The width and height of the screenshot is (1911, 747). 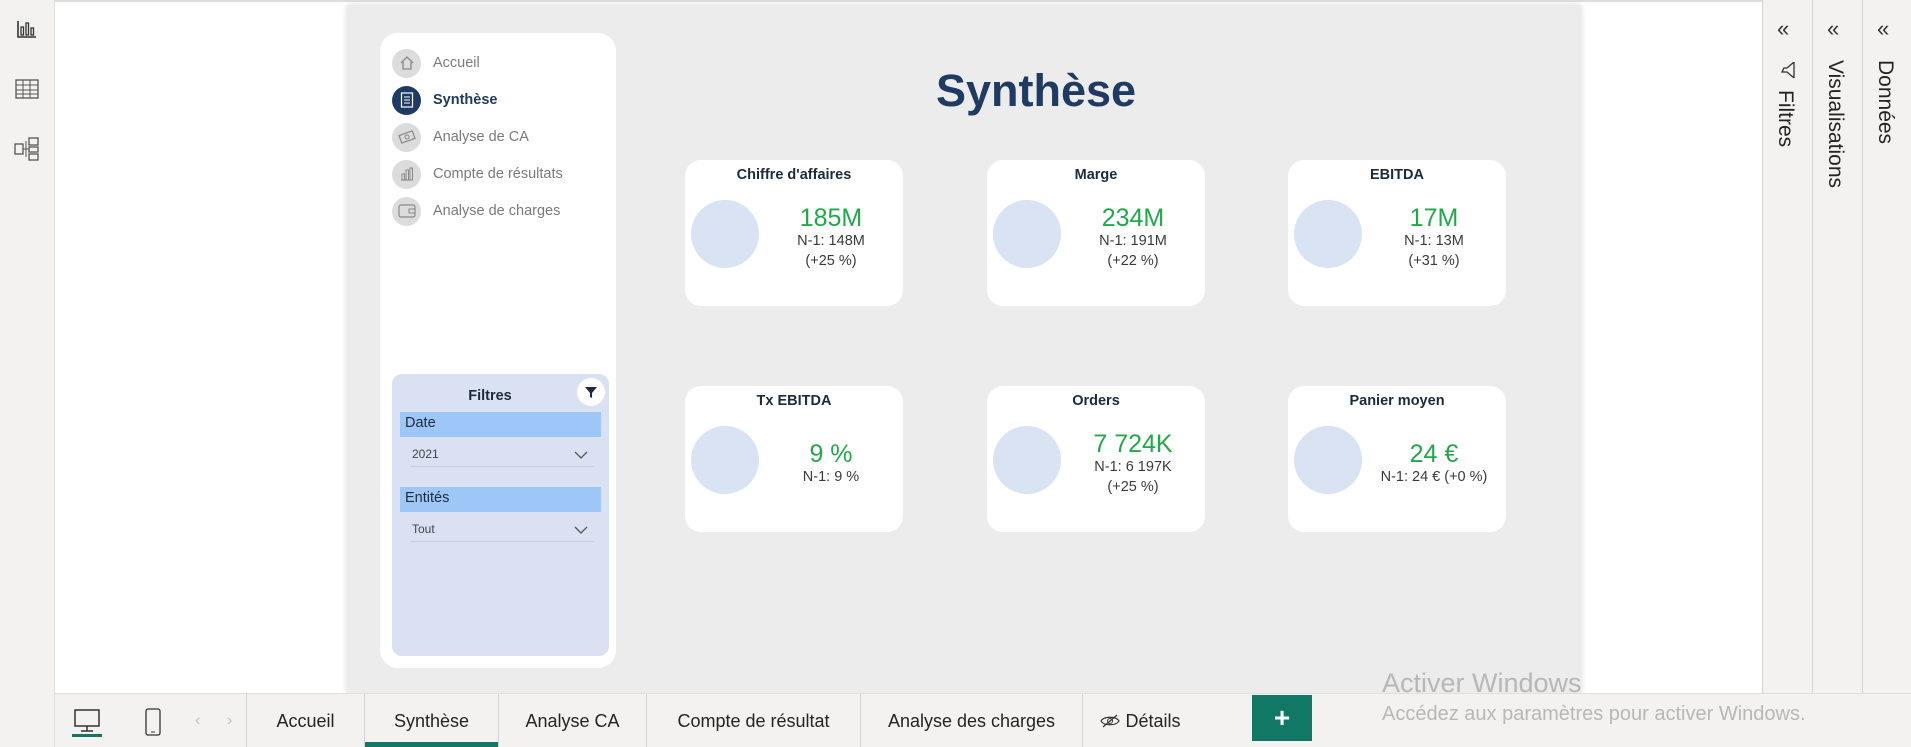 I want to click on card-previous: N-1: 6 197K, so click(x=1133, y=467).